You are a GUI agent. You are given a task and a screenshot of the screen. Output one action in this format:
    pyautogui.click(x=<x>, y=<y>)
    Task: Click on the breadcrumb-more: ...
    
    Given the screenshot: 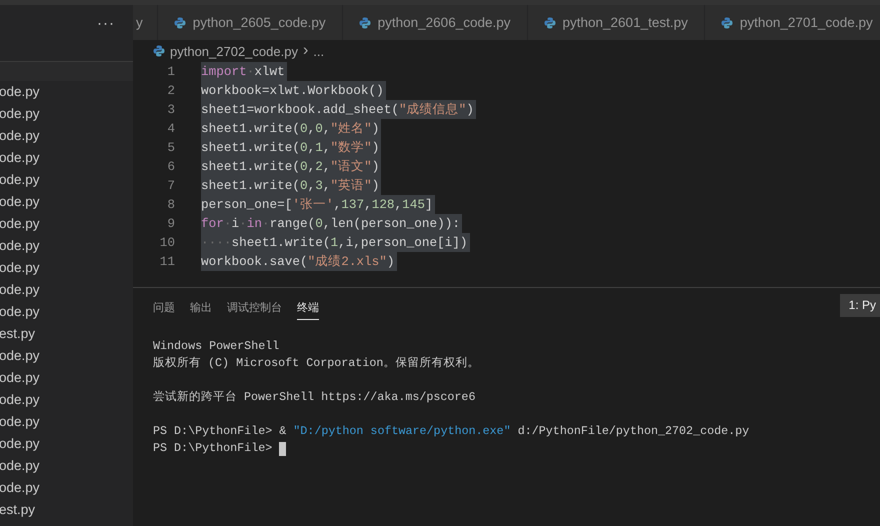 What is the action you would take?
    pyautogui.click(x=318, y=51)
    